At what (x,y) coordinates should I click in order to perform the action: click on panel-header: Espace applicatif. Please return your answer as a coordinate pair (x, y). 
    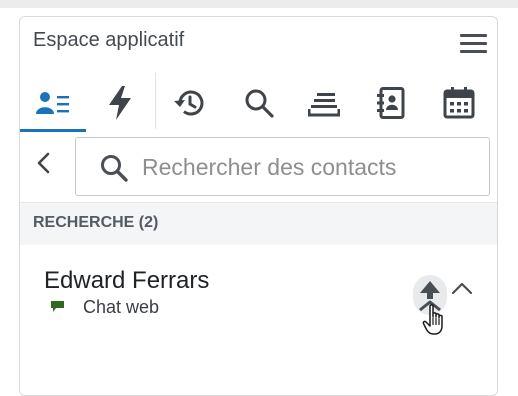
    Looking at the image, I should click on (258, 45).